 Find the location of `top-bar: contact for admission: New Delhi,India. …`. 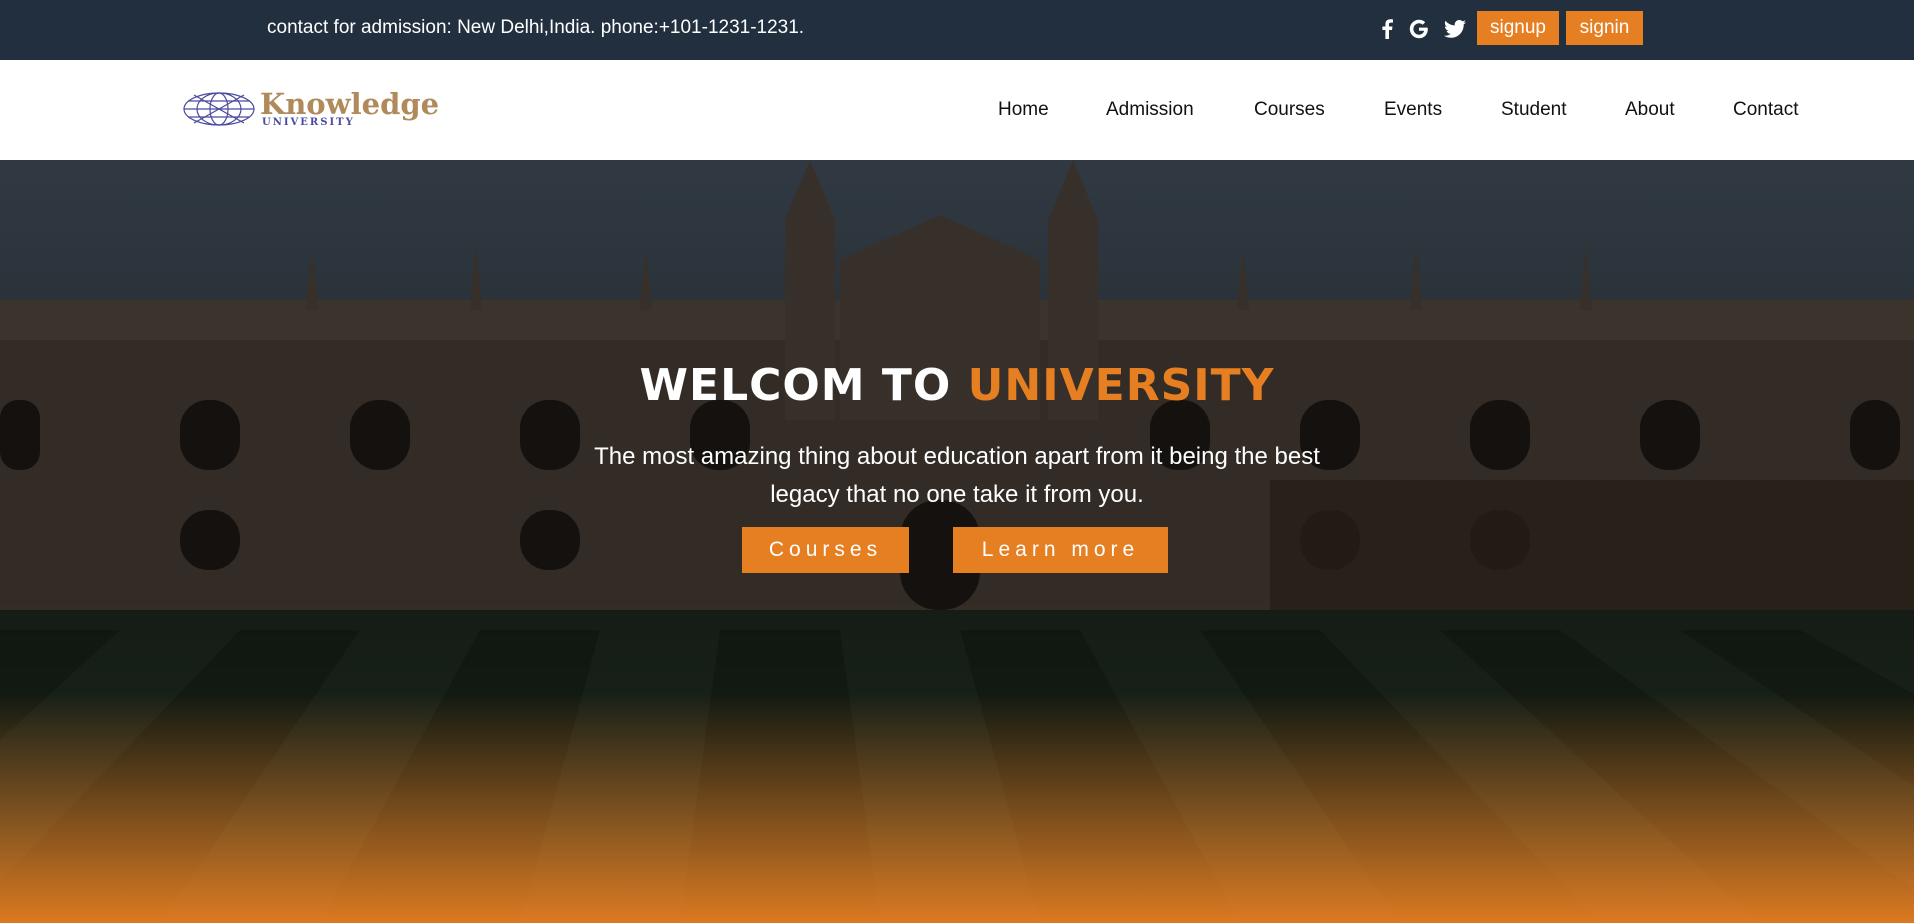

top-bar: contact for admission: New Delhi,India. … is located at coordinates (957, 30).